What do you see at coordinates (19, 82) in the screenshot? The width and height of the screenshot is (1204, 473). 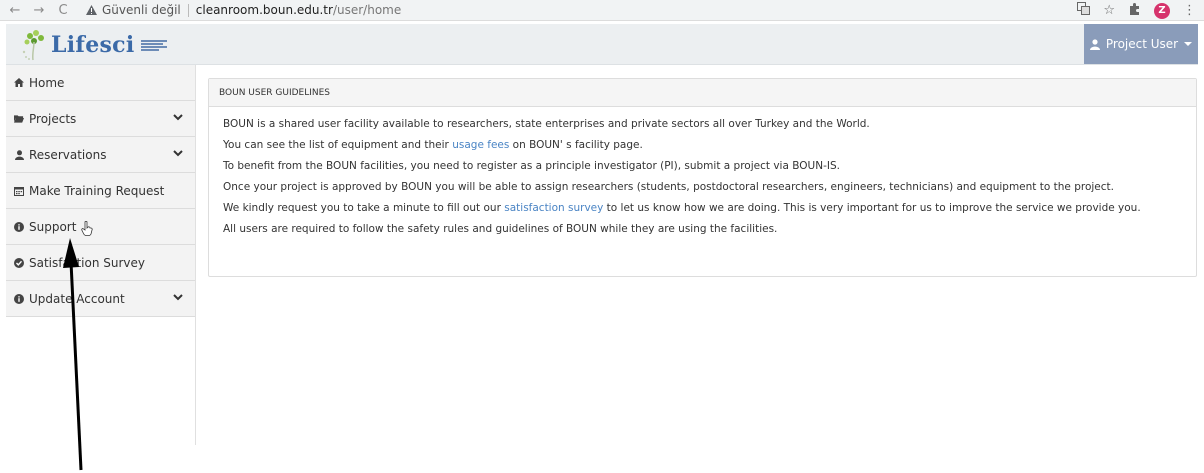 I see `home-icon` at bounding box center [19, 82].